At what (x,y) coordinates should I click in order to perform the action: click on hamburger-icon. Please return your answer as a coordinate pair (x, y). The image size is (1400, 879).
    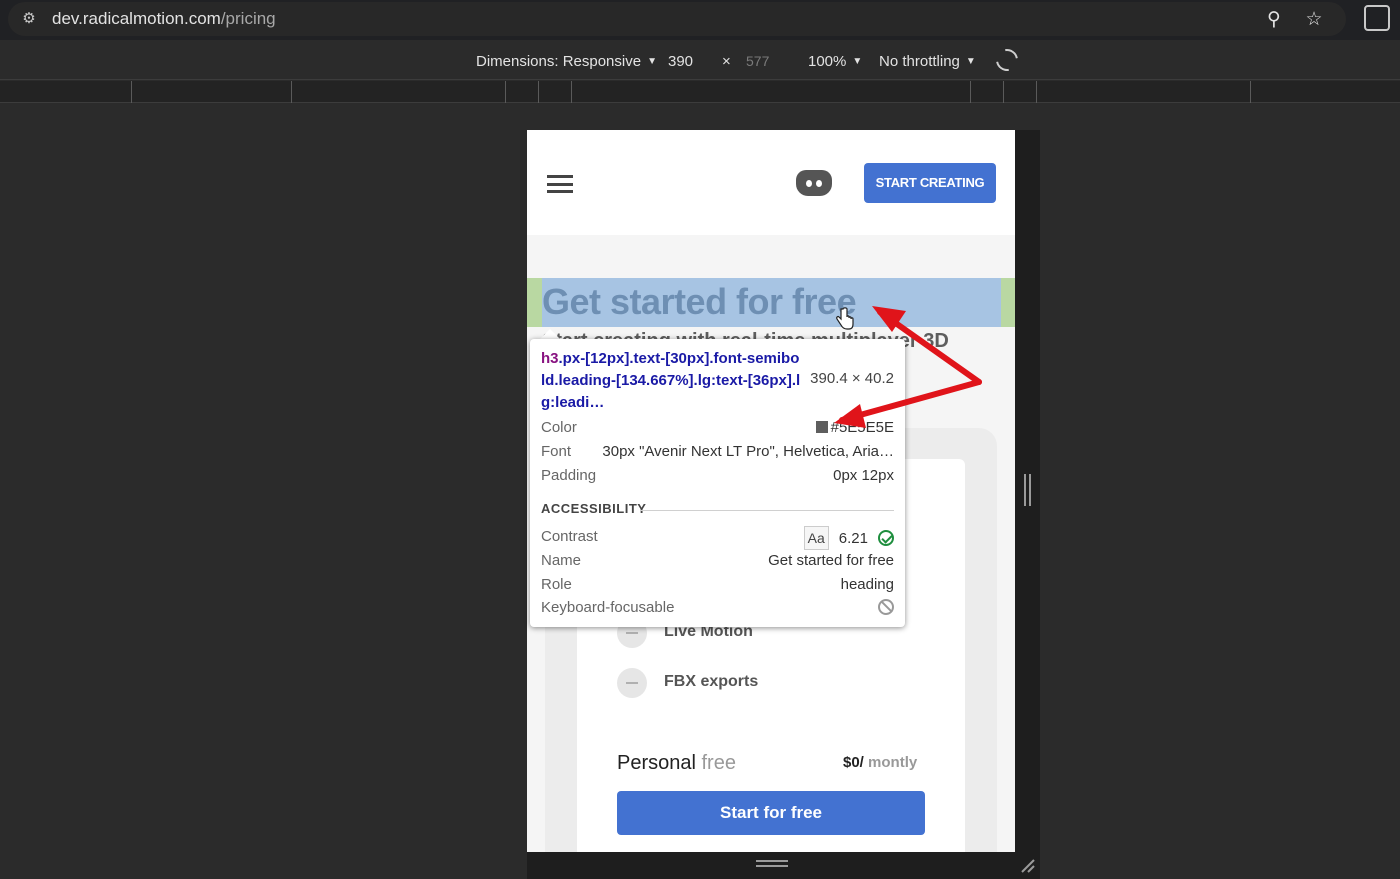
    Looking at the image, I should click on (560, 184).